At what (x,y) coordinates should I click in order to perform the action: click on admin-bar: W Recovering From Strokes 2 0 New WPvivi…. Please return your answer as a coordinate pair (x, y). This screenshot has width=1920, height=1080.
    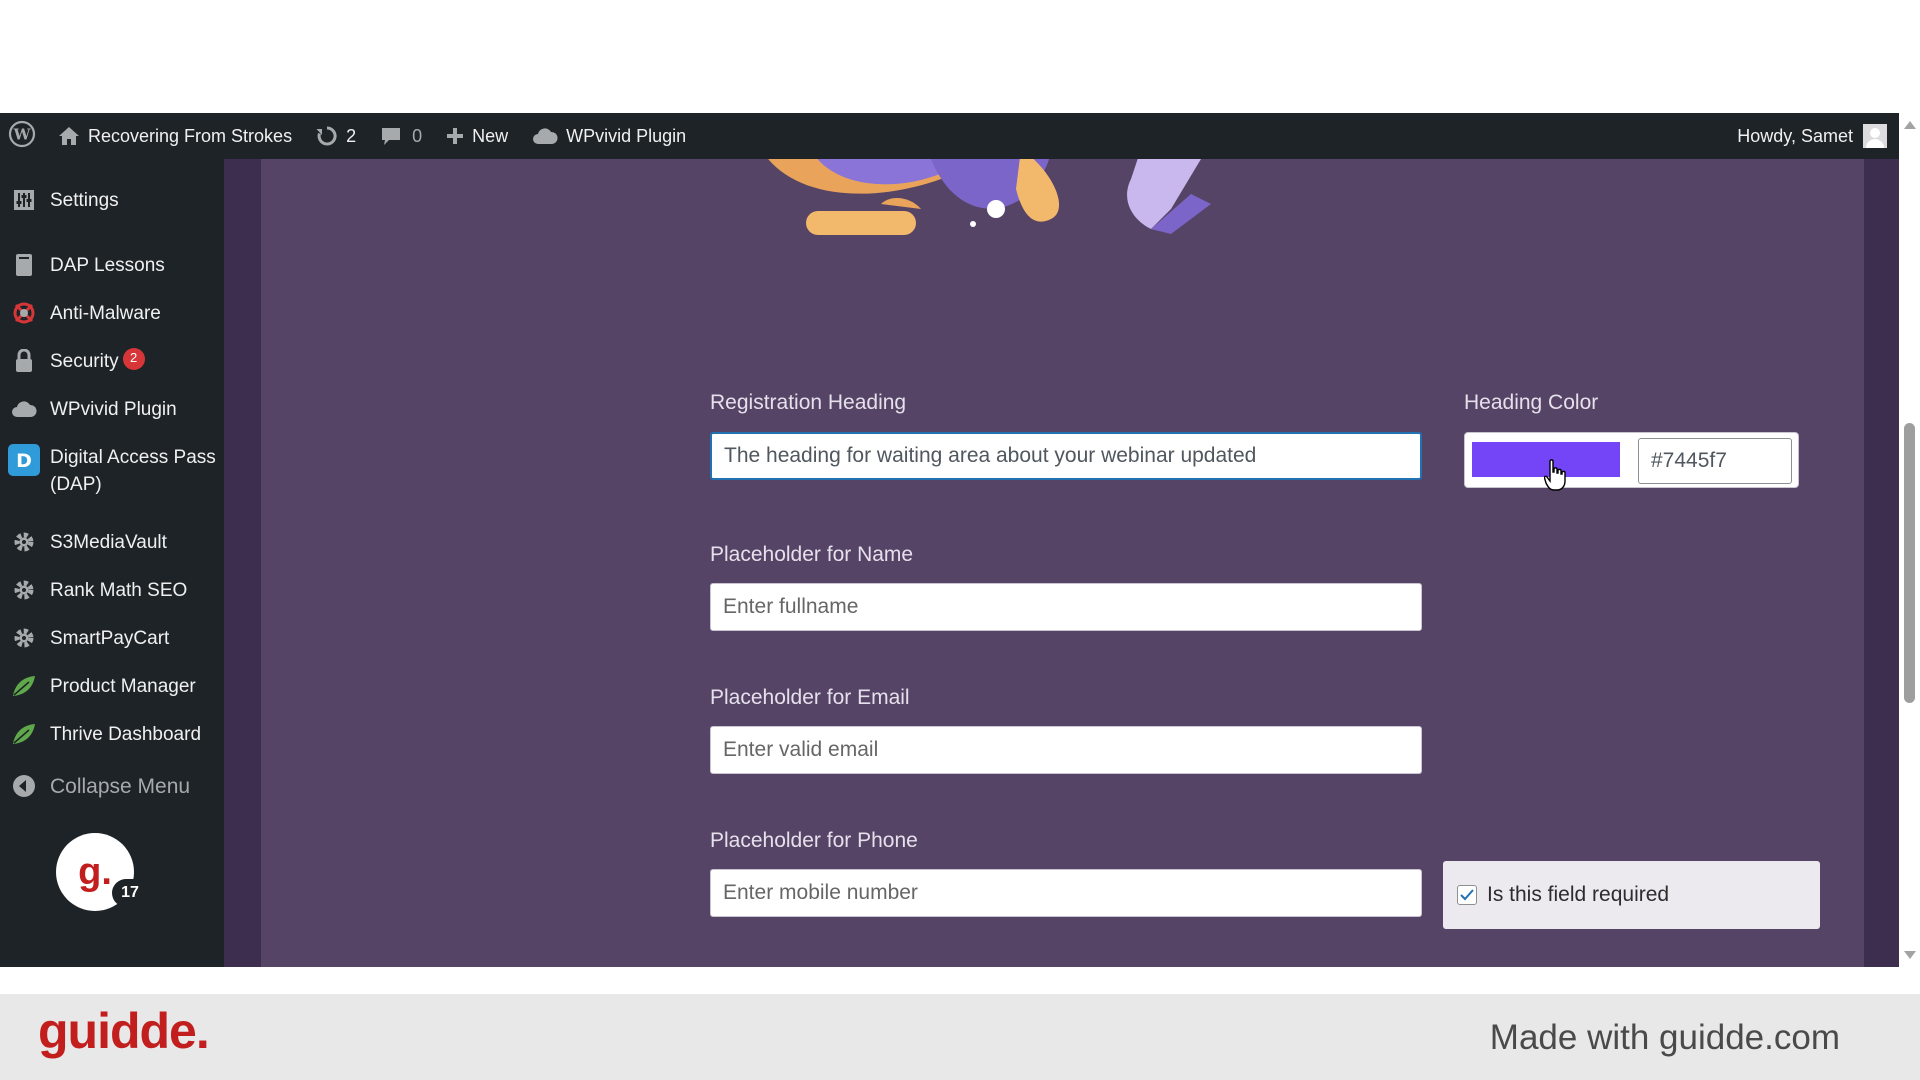
    Looking at the image, I should click on (949, 136).